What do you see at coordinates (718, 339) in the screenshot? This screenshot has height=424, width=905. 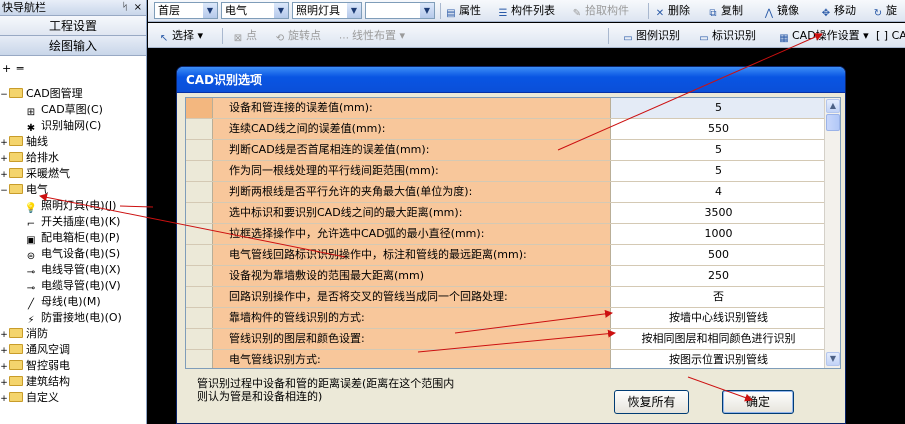 I see `option-value: 按相同图层和相同颜色进行识别` at bounding box center [718, 339].